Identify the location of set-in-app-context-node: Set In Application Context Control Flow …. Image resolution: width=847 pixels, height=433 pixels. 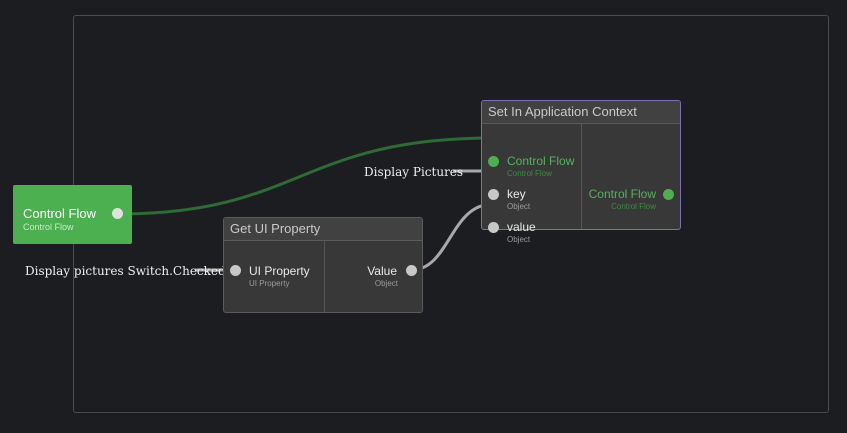
(581, 172).